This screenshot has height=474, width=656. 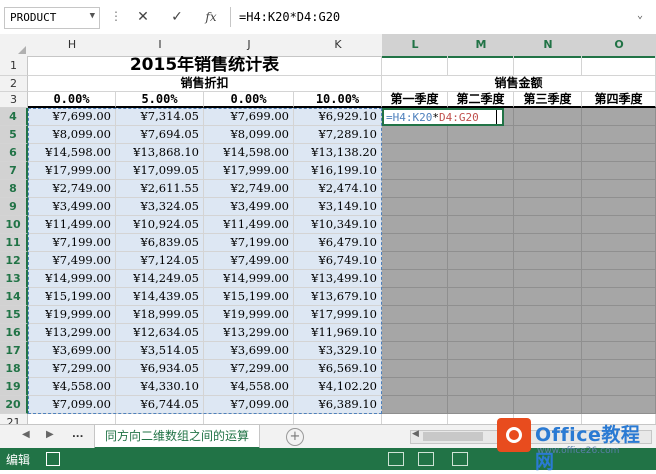 I want to click on data-cell: ¥3,514.05, so click(x=160, y=351).